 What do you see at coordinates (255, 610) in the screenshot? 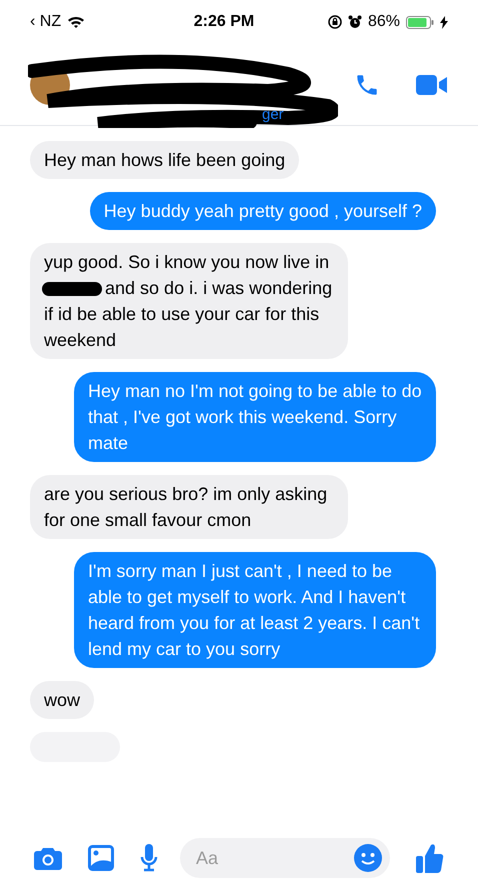
I see `message-bubble: I'm sorry man I just can't , I need to be able to get myself to work. And I haven't heard from you for at least 2 years. I can't lend my car to you sorry` at bounding box center [255, 610].